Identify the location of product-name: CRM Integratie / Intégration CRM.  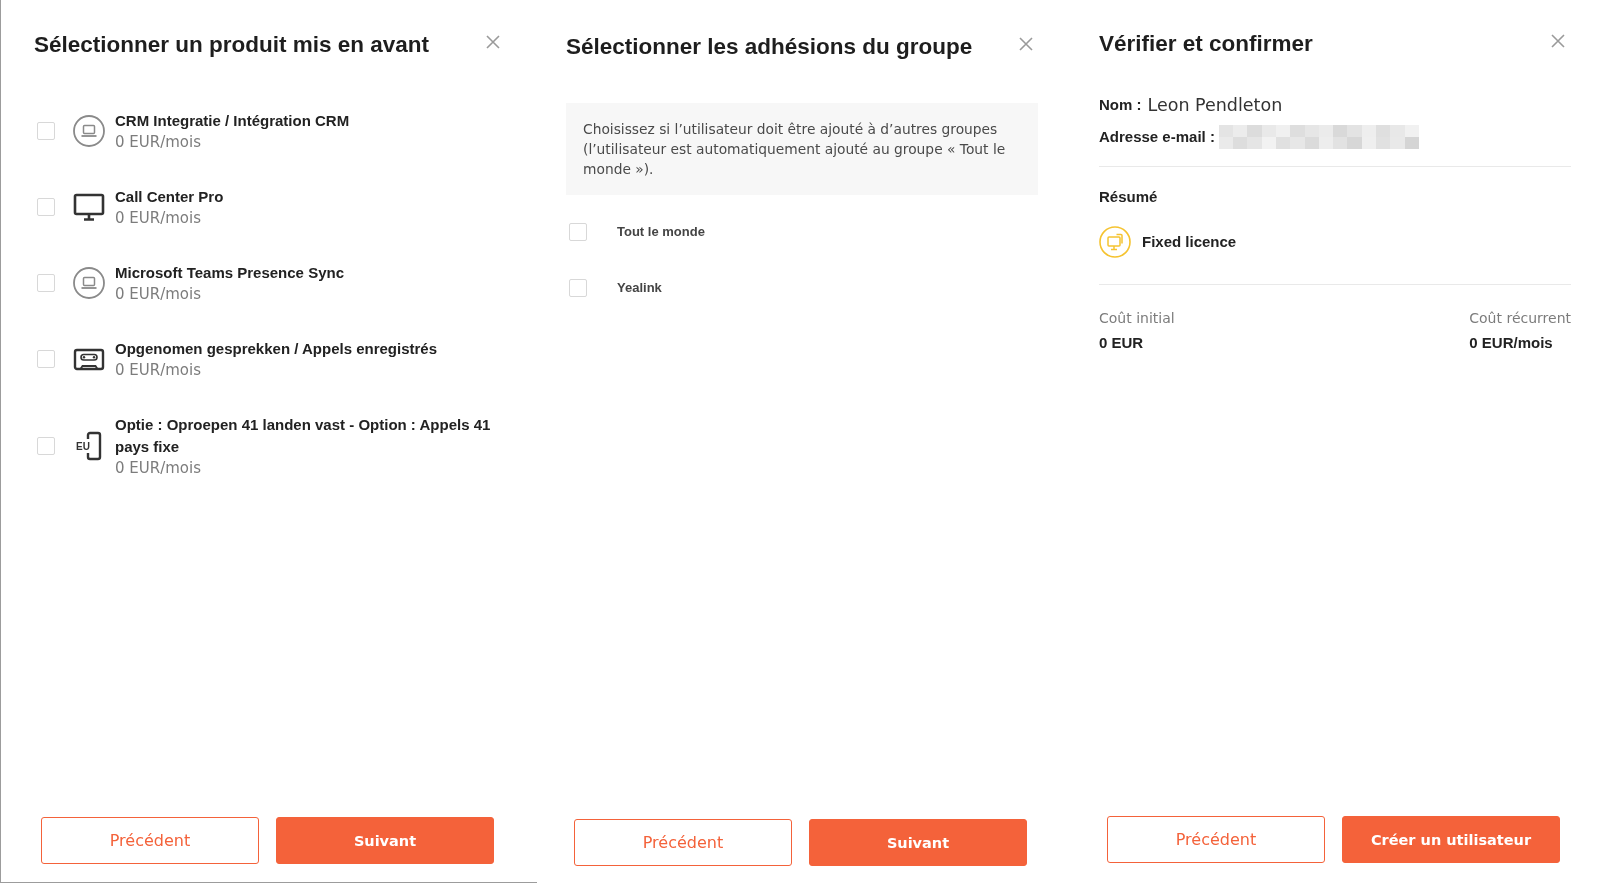
(233, 121).